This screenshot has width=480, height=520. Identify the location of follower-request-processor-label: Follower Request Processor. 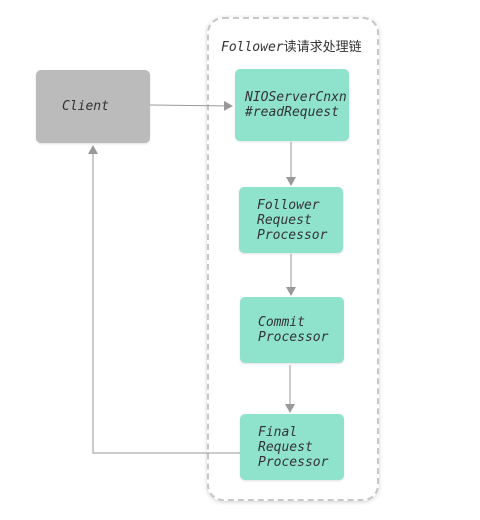
(292, 220).